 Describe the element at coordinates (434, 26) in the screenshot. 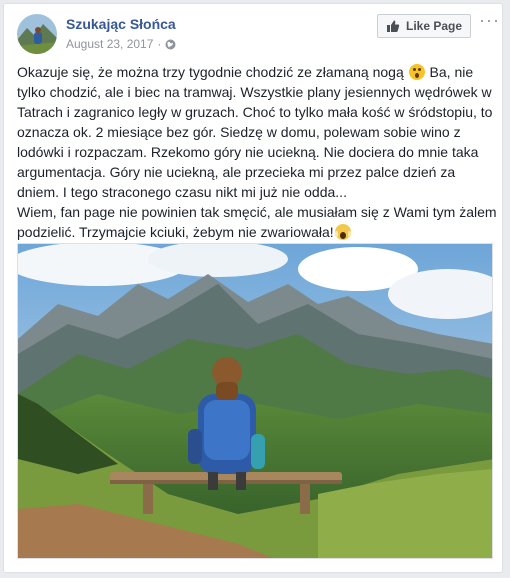

I see `like-page-label: Like Page` at that location.